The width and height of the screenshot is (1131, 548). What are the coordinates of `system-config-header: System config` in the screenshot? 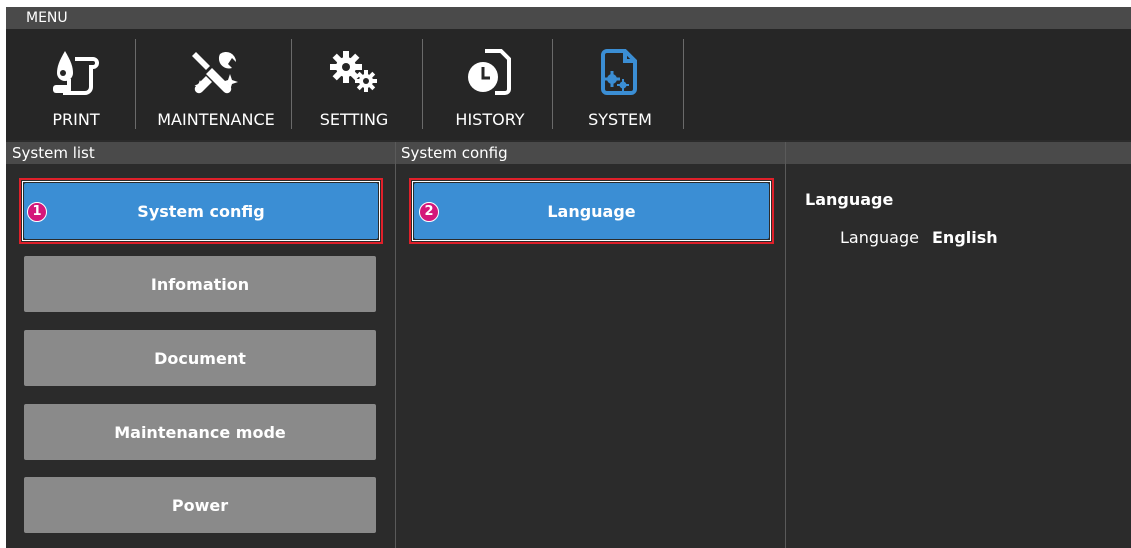 It's located at (590, 153).